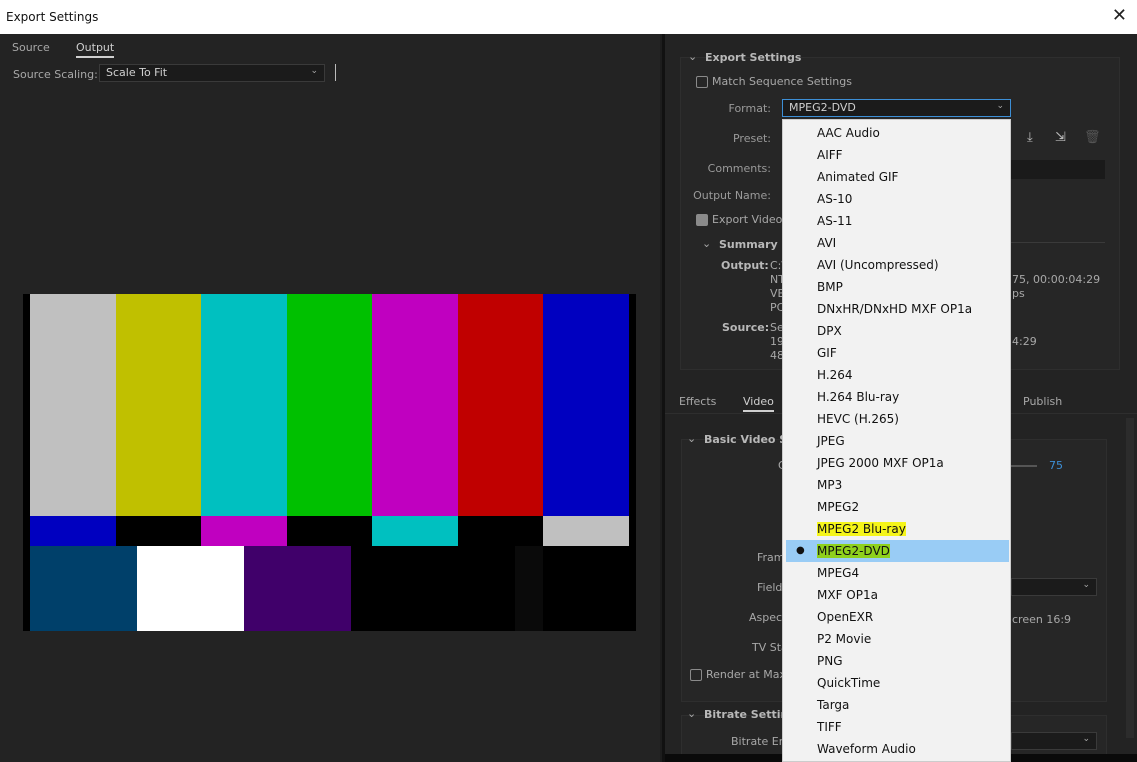  What do you see at coordinates (1042, 401) in the screenshot?
I see `tab-publish: Publish` at bounding box center [1042, 401].